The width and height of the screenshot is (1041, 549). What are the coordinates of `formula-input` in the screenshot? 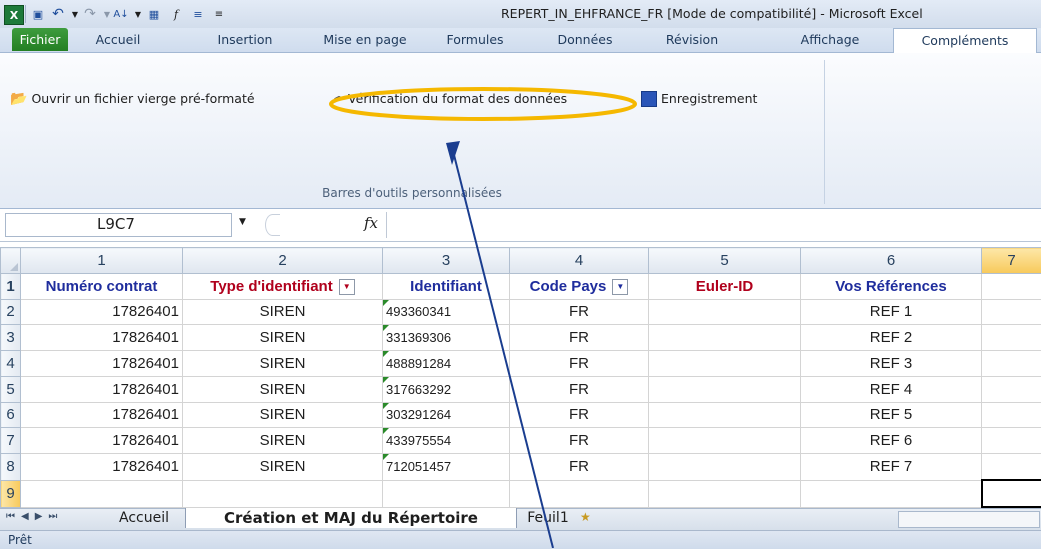 It's located at (712, 225).